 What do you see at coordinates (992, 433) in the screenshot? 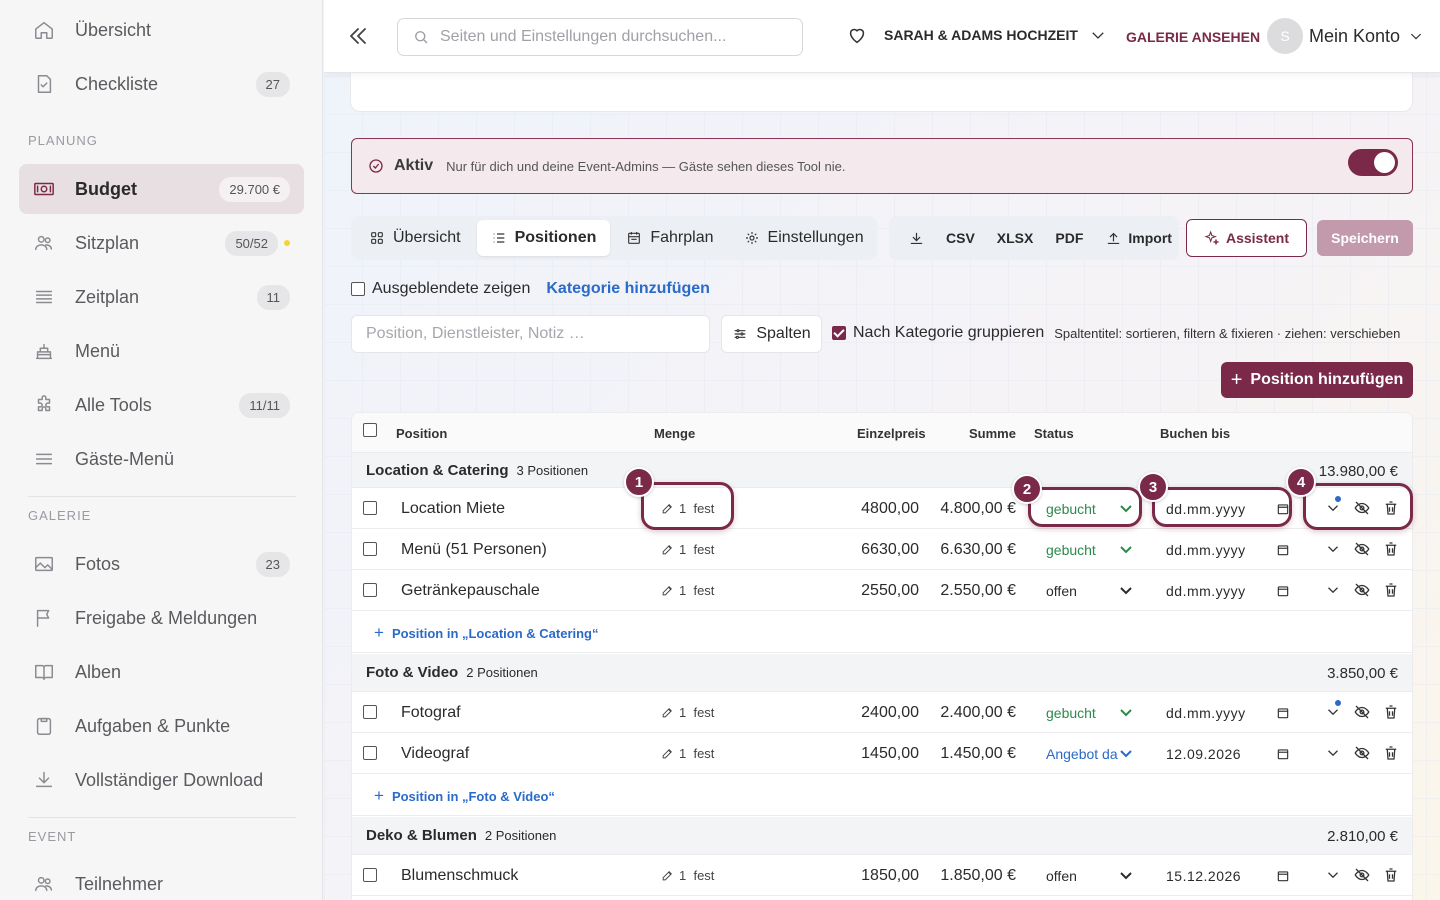
I see `column-header-summe: Summe` at bounding box center [992, 433].